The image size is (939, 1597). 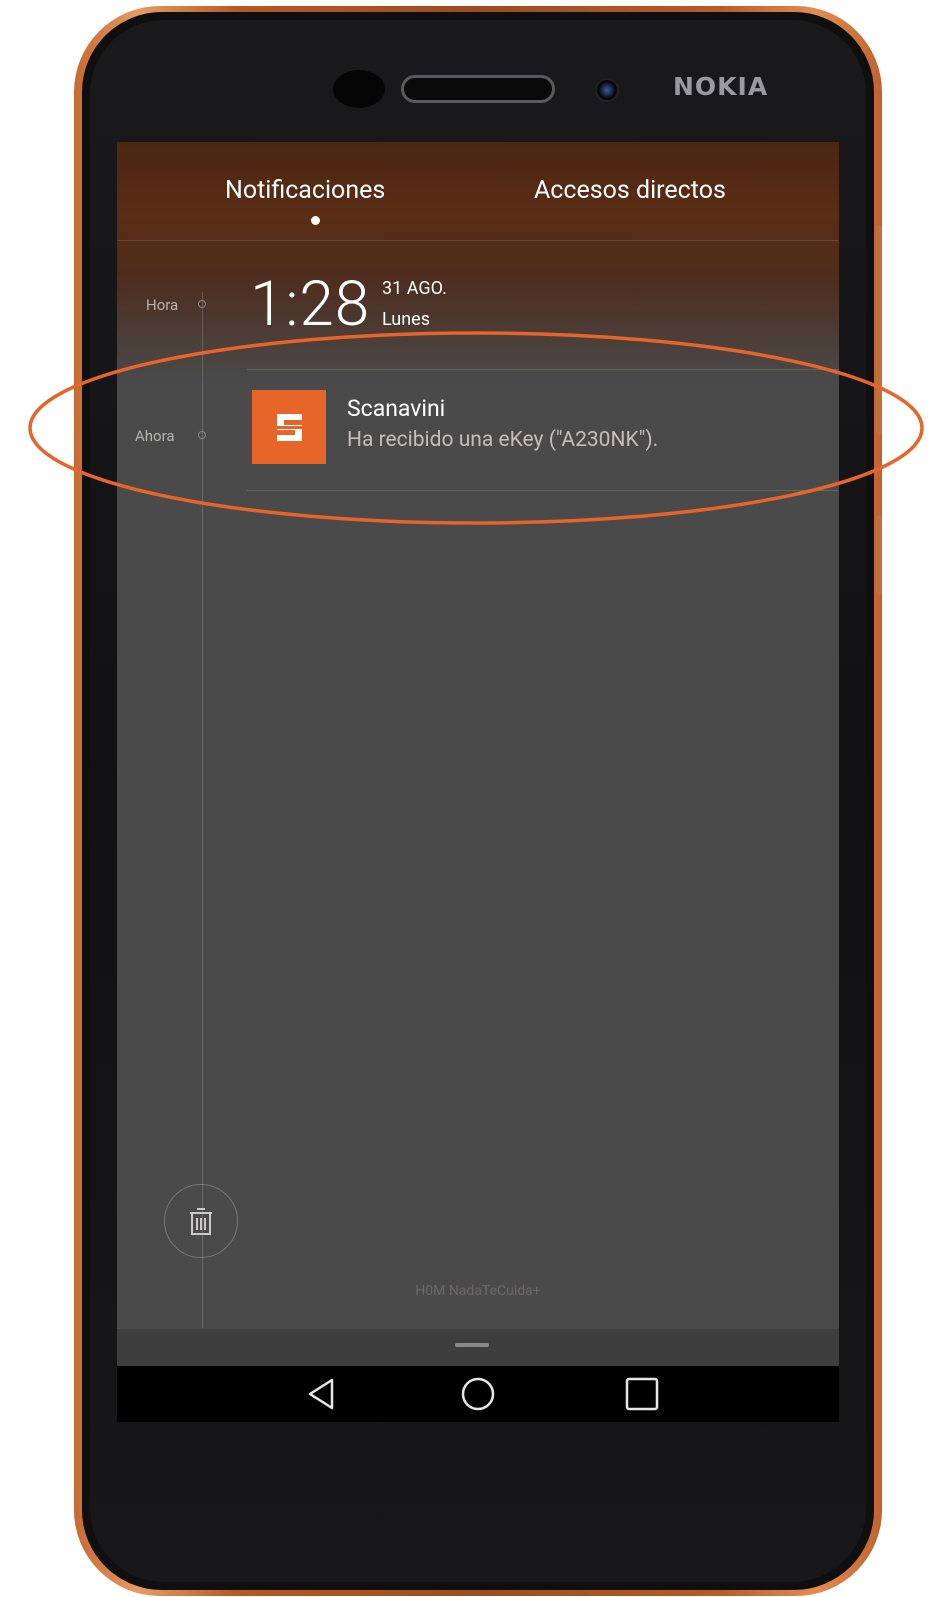 What do you see at coordinates (162, 305) in the screenshot?
I see `timeline-label-clock: Hora` at bounding box center [162, 305].